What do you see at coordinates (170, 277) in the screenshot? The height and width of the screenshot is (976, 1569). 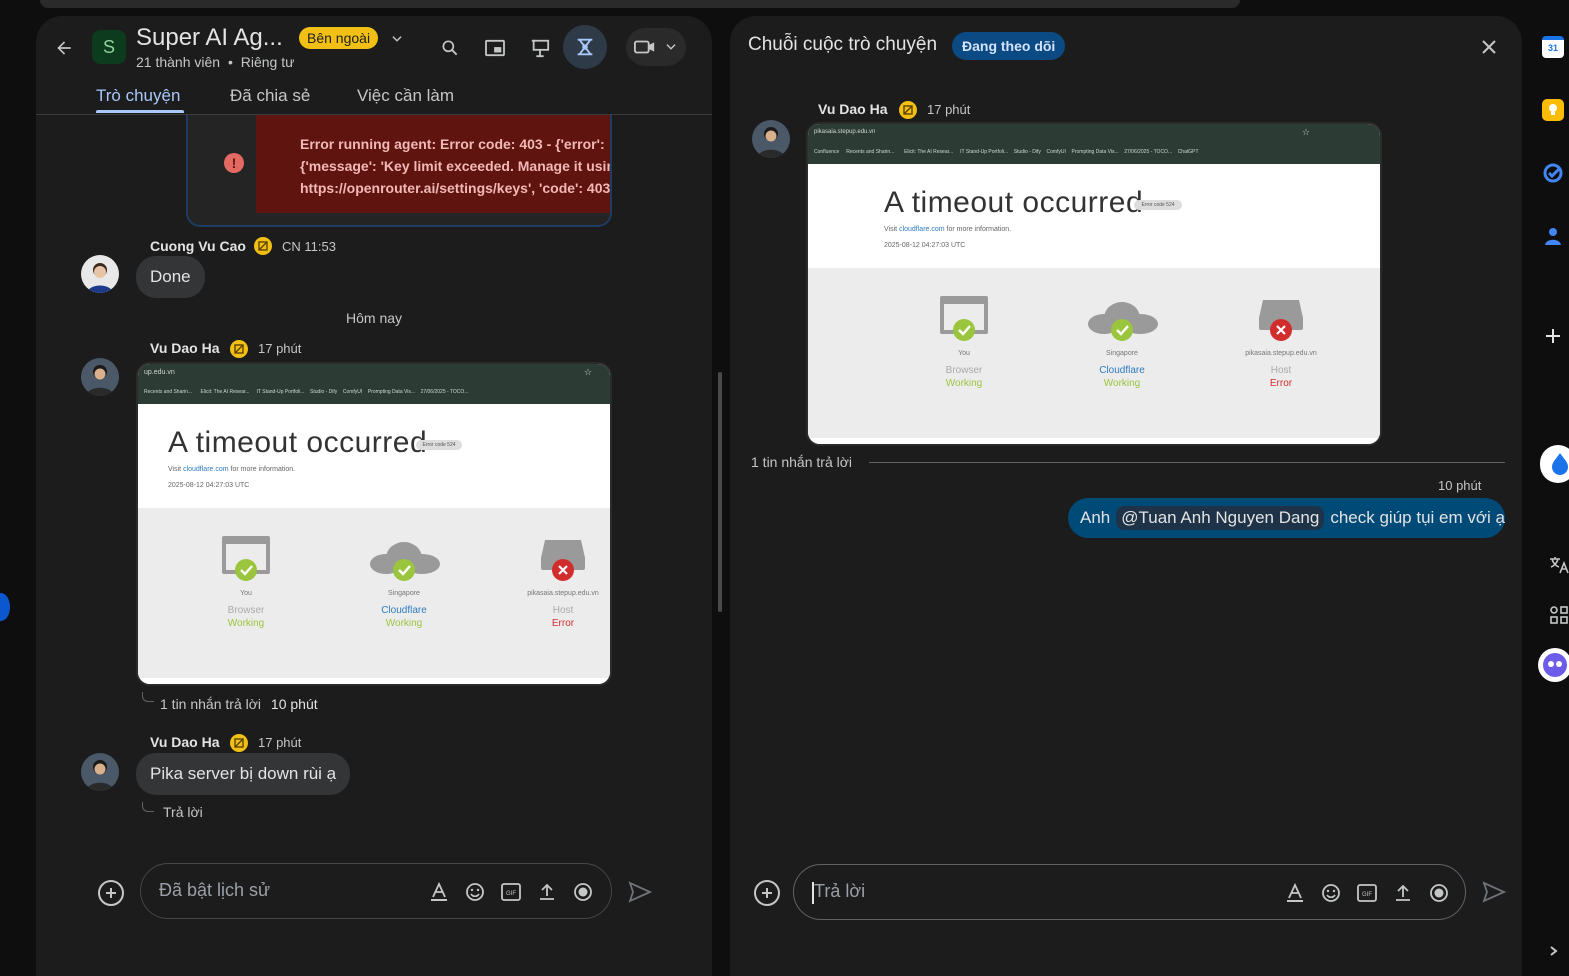 I see `message-bubble: Done` at bounding box center [170, 277].